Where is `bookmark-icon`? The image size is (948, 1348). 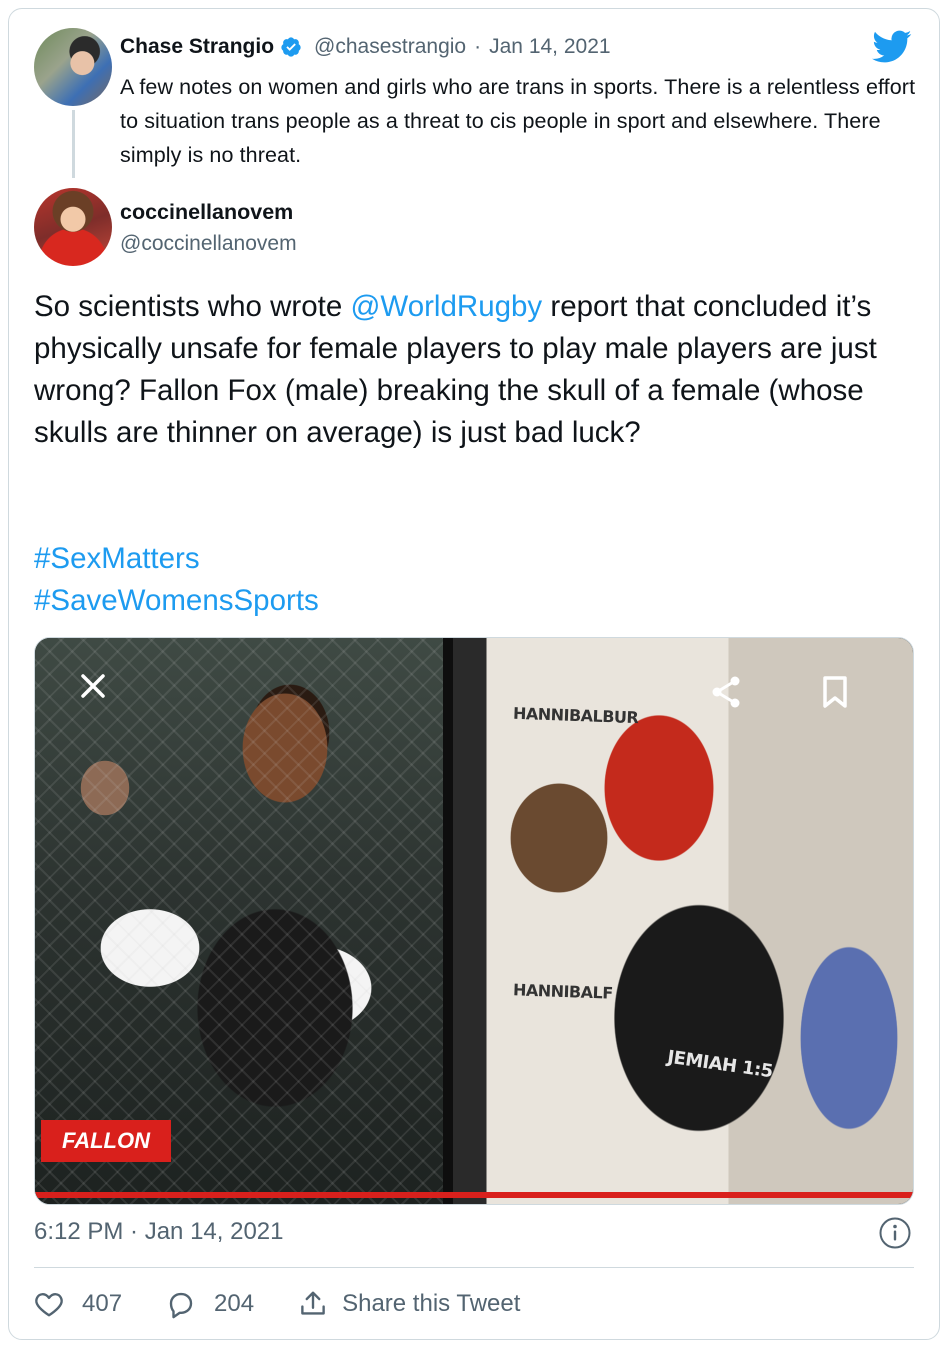 bookmark-icon is located at coordinates (835, 692).